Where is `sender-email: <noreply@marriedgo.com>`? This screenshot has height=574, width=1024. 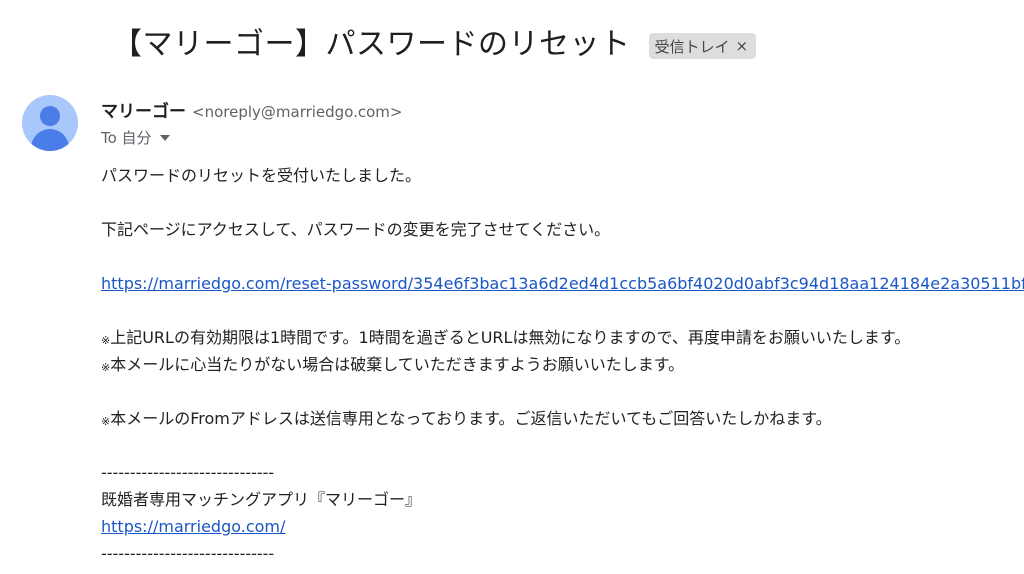
sender-email: <noreply@marriedgo.com> is located at coordinates (297, 112).